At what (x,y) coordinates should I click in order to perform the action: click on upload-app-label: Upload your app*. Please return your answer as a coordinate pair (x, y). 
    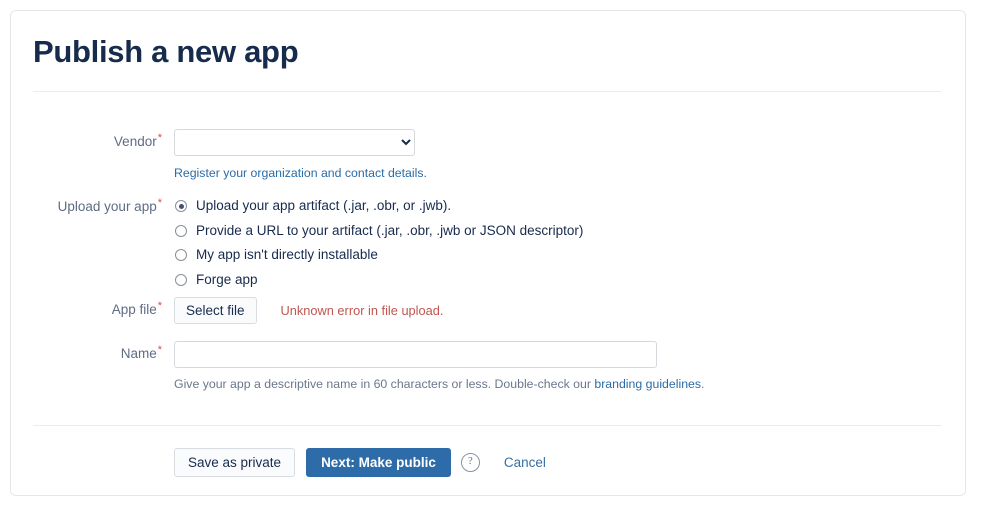
    Looking at the image, I should click on (86, 206).